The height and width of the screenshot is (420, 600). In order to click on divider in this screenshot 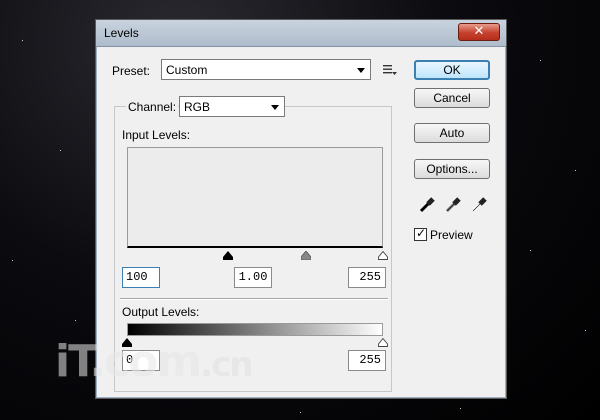, I will do `click(254, 299)`.